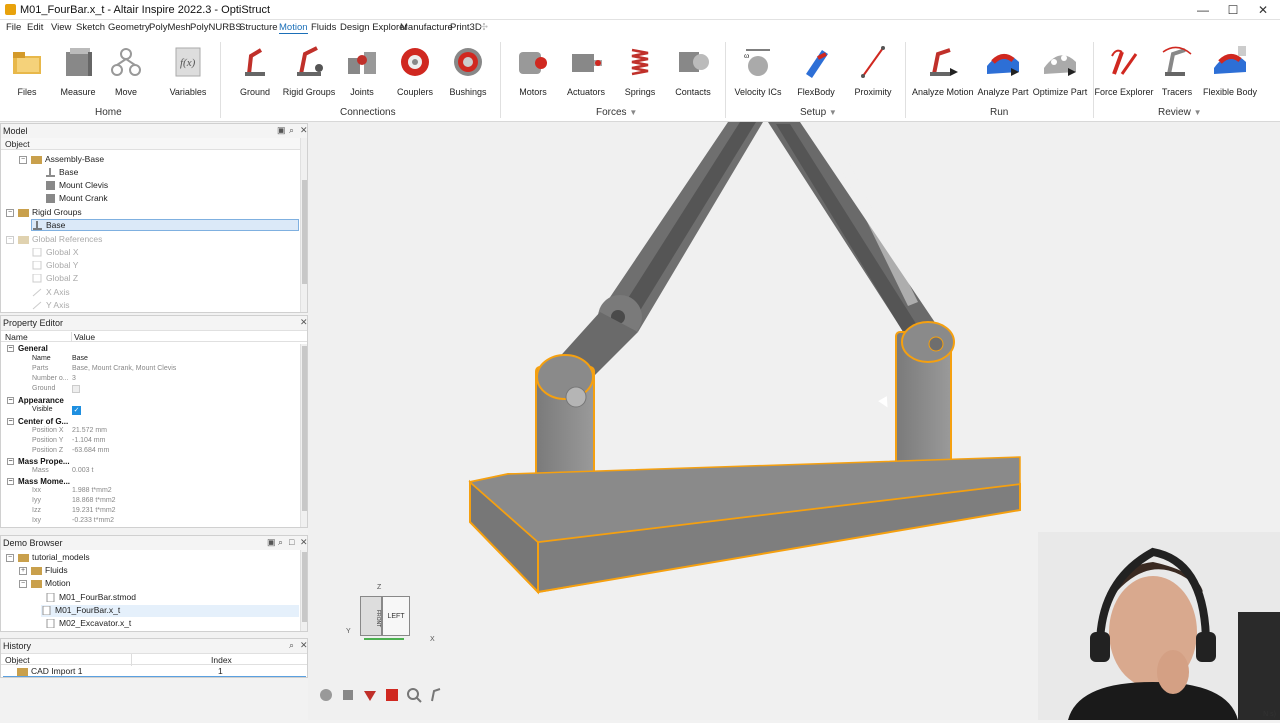 The width and height of the screenshot is (1280, 723). Describe the element at coordinates (468, 70) in the screenshot. I see `bushings-tool: Bushings` at that location.